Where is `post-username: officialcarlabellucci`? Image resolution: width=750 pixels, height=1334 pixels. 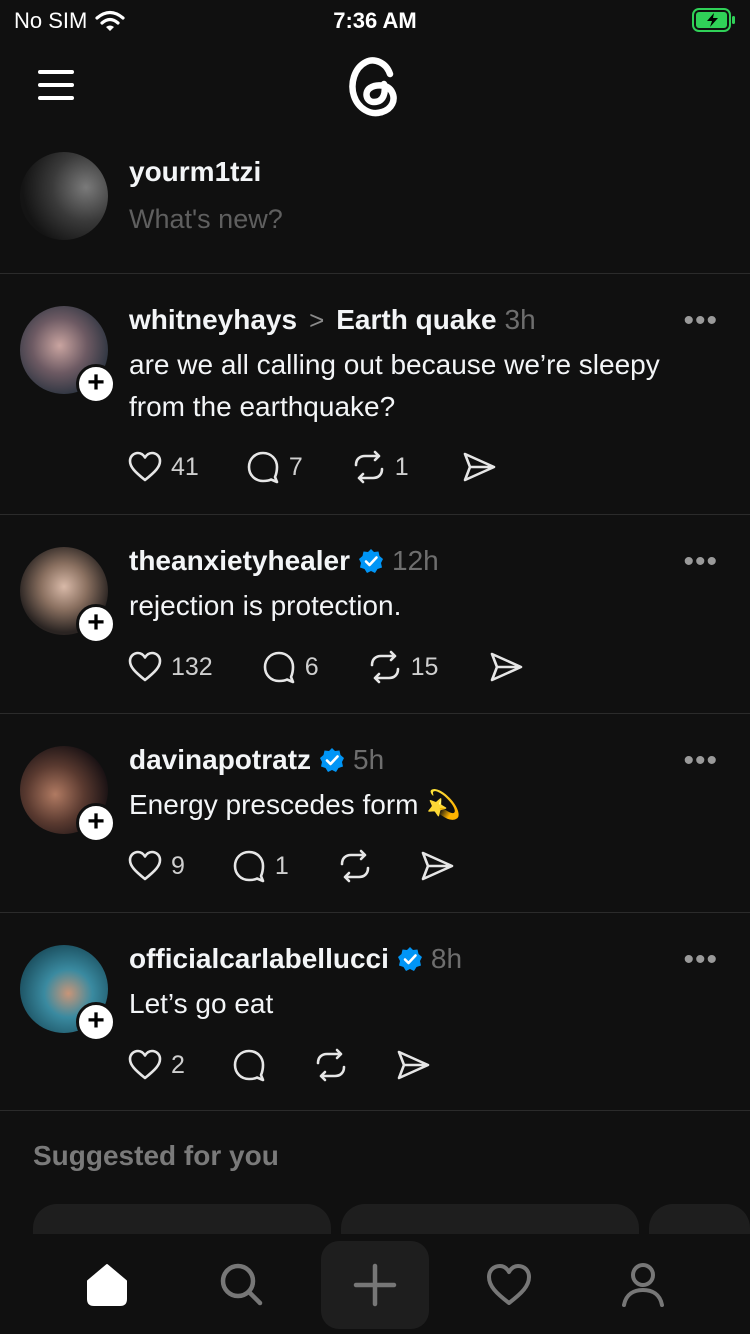 post-username: officialcarlabellucci is located at coordinates (259, 959).